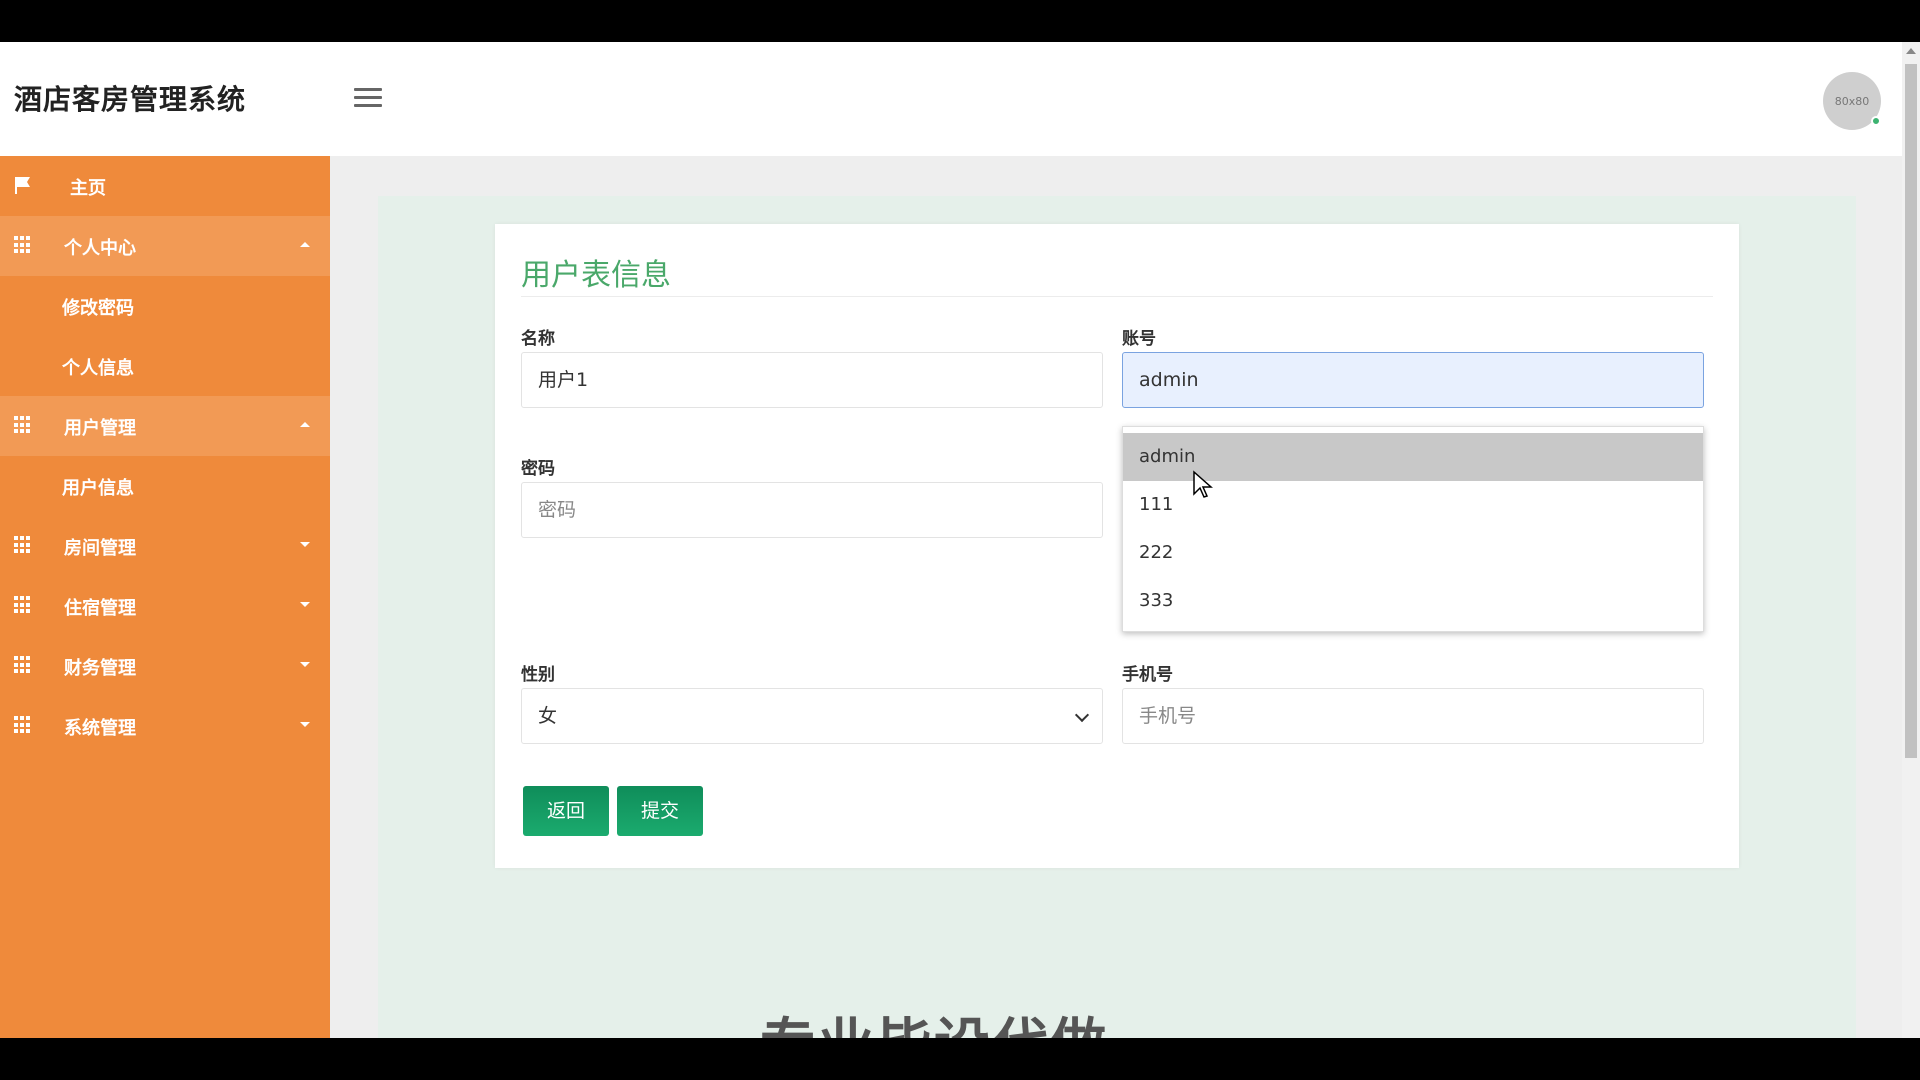 This screenshot has height=1080, width=1920. What do you see at coordinates (130, 99) in the screenshot?
I see `app-title: 酒店客房管理系统` at bounding box center [130, 99].